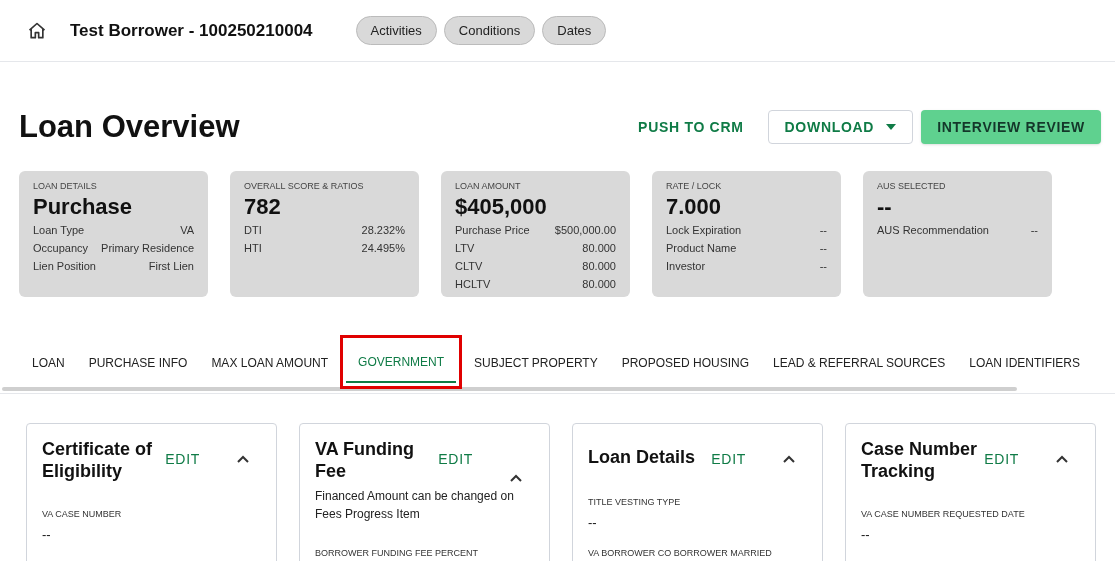 This screenshot has height=561, width=1115. I want to click on panel-title: Certificate of Eligibility, so click(98, 459).